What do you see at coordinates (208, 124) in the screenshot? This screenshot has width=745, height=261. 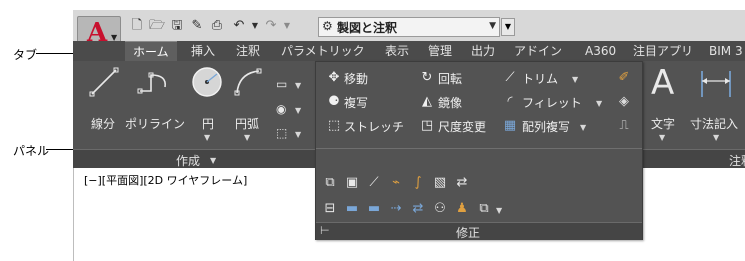 I see `circle-label: 円` at bounding box center [208, 124].